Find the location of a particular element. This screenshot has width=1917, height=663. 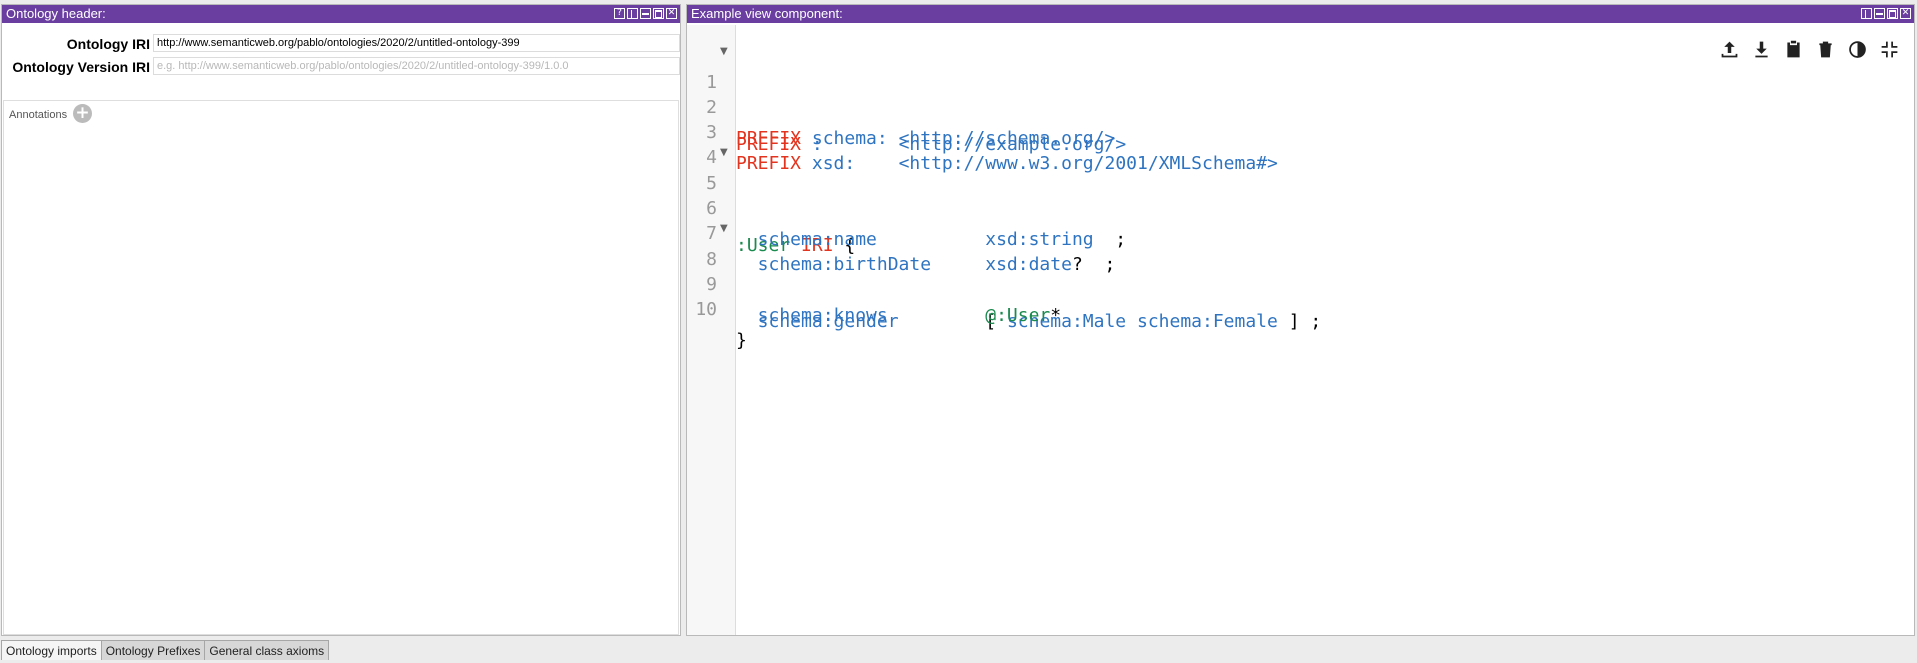

annotations-label: Annotations is located at coordinates (38, 115).